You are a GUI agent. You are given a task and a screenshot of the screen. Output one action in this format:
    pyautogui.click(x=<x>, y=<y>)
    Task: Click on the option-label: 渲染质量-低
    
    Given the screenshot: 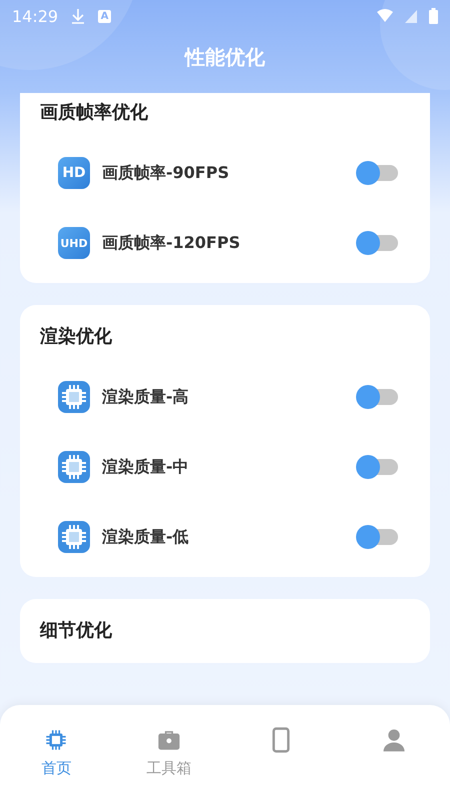 What is the action you would take?
    pyautogui.click(x=146, y=537)
    